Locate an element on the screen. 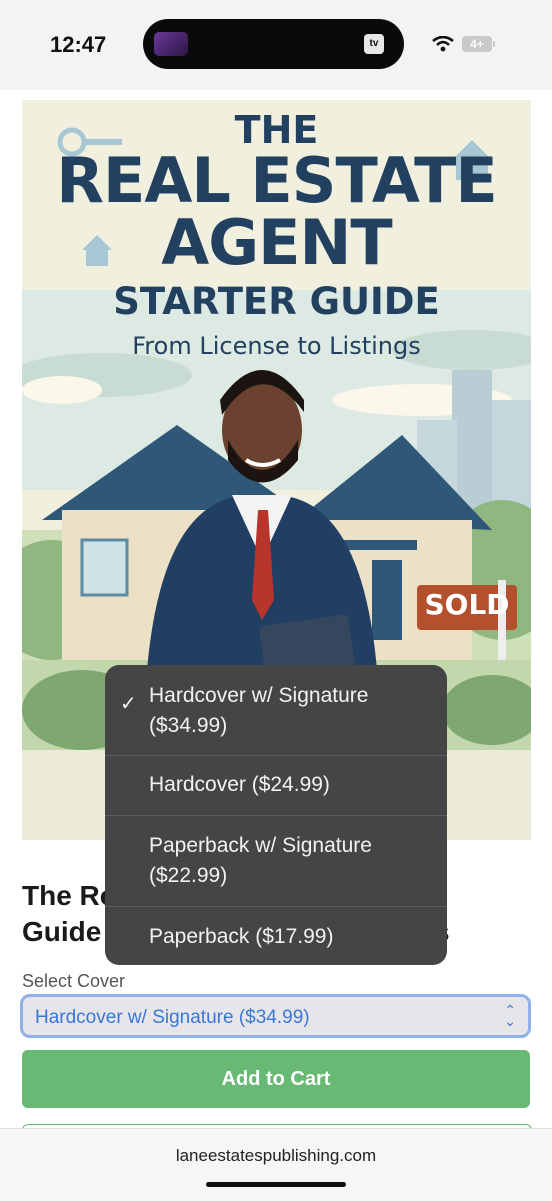 Image resolution: width=552 pixels, height=1201 pixels. wifi-icon is located at coordinates (443, 44).